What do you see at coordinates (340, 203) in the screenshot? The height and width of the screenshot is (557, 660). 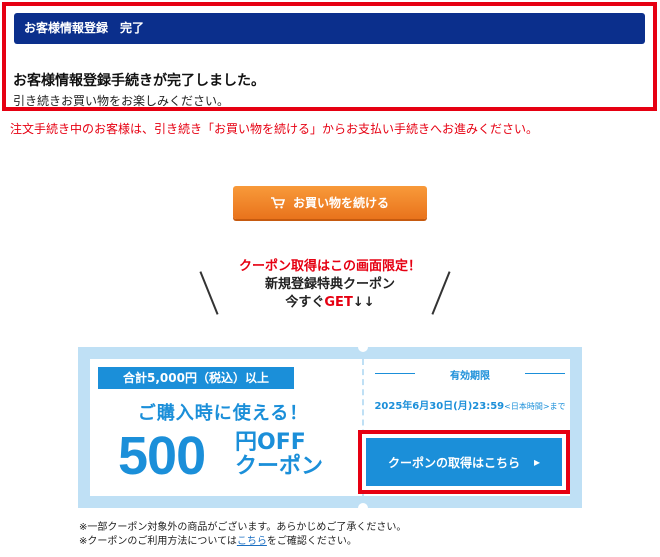 I see `continue-shopping-label: お買い物を続ける` at bounding box center [340, 203].